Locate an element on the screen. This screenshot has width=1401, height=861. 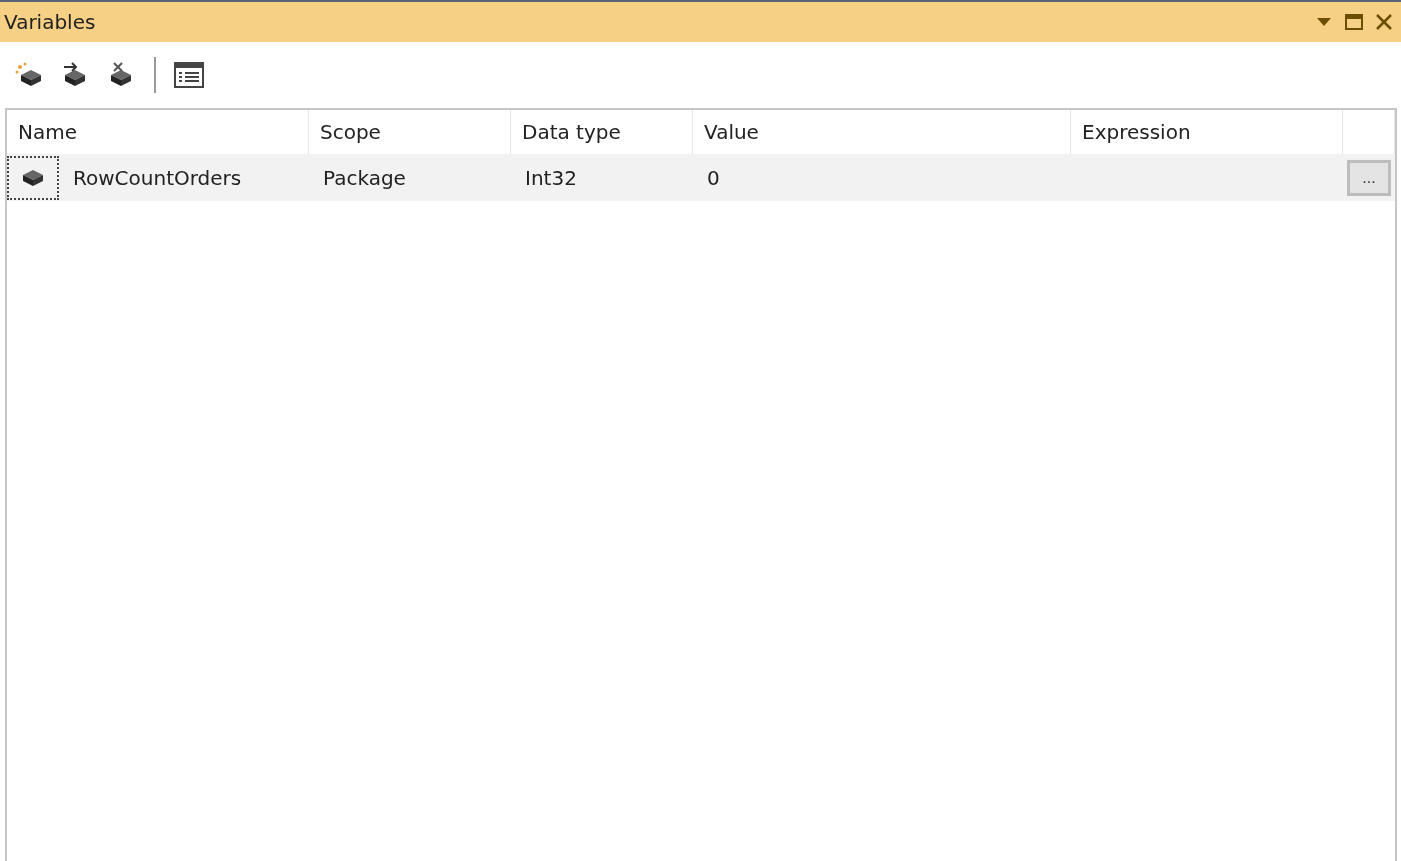
box-sparkle-icon is located at coordinates (29, 75).